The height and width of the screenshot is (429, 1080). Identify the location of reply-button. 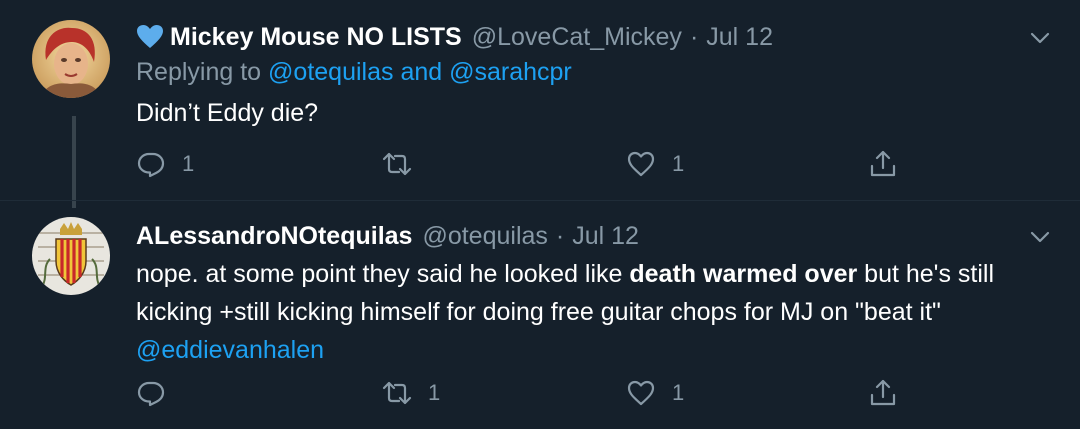
(159, 393).